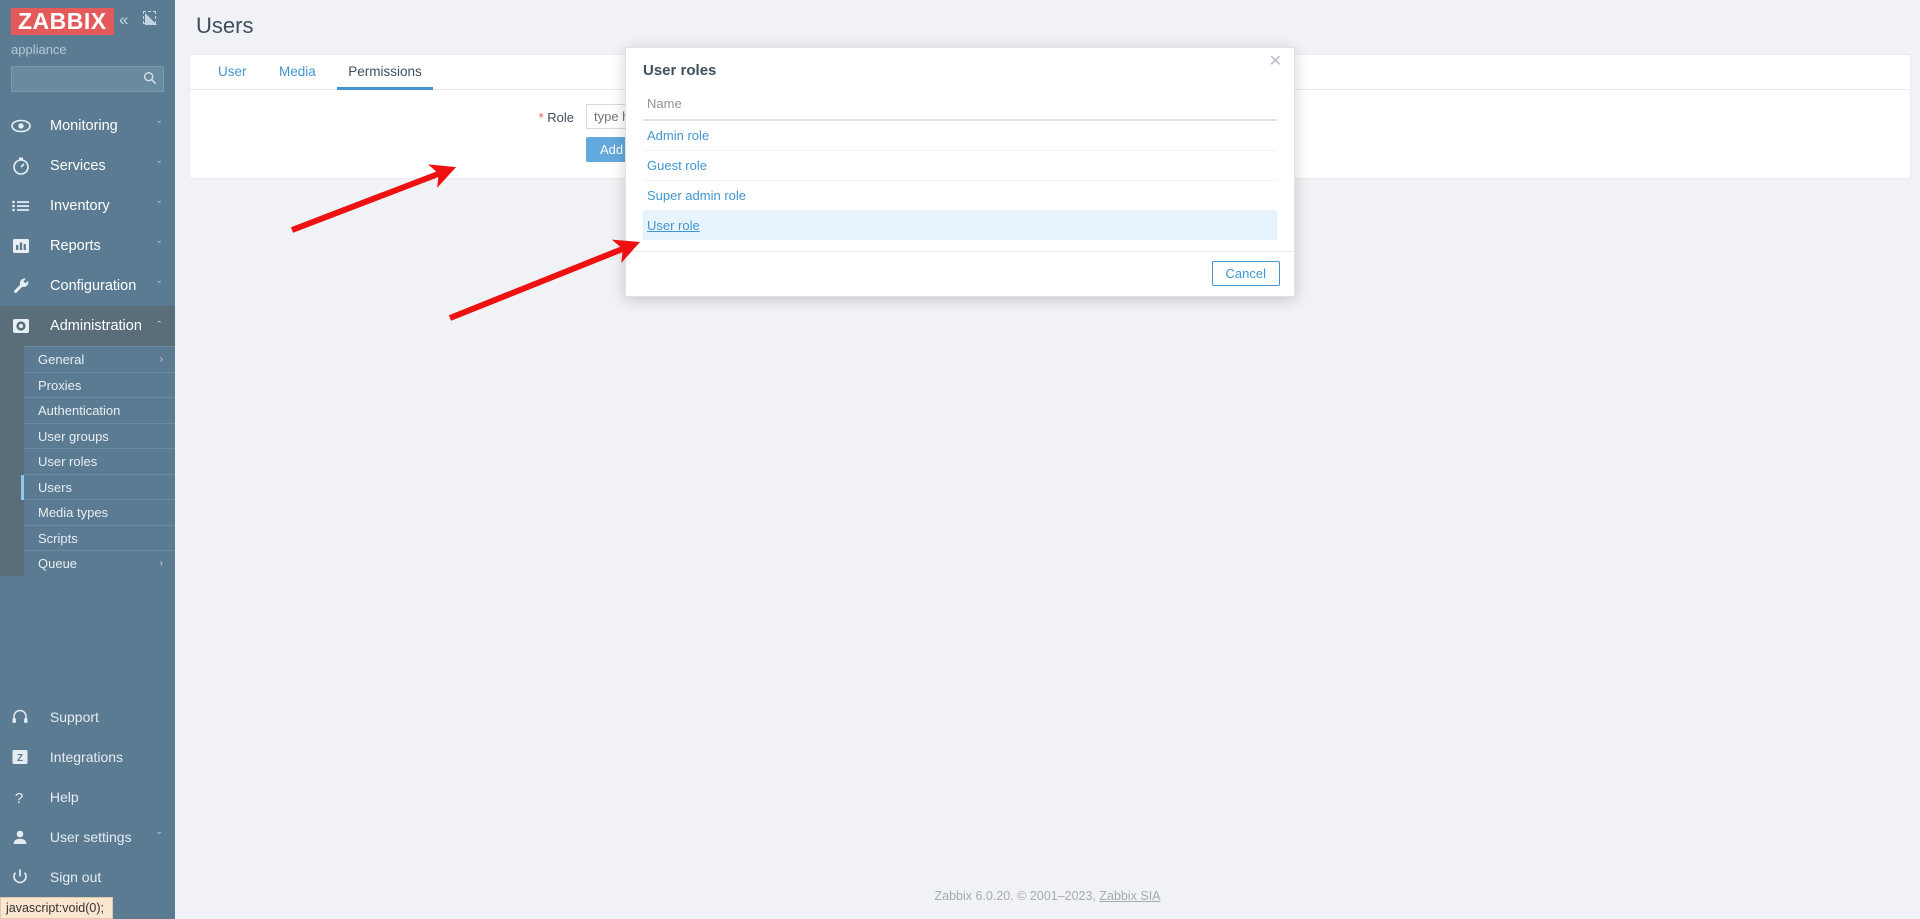  I want to click on list-icon, so click(24, 206).